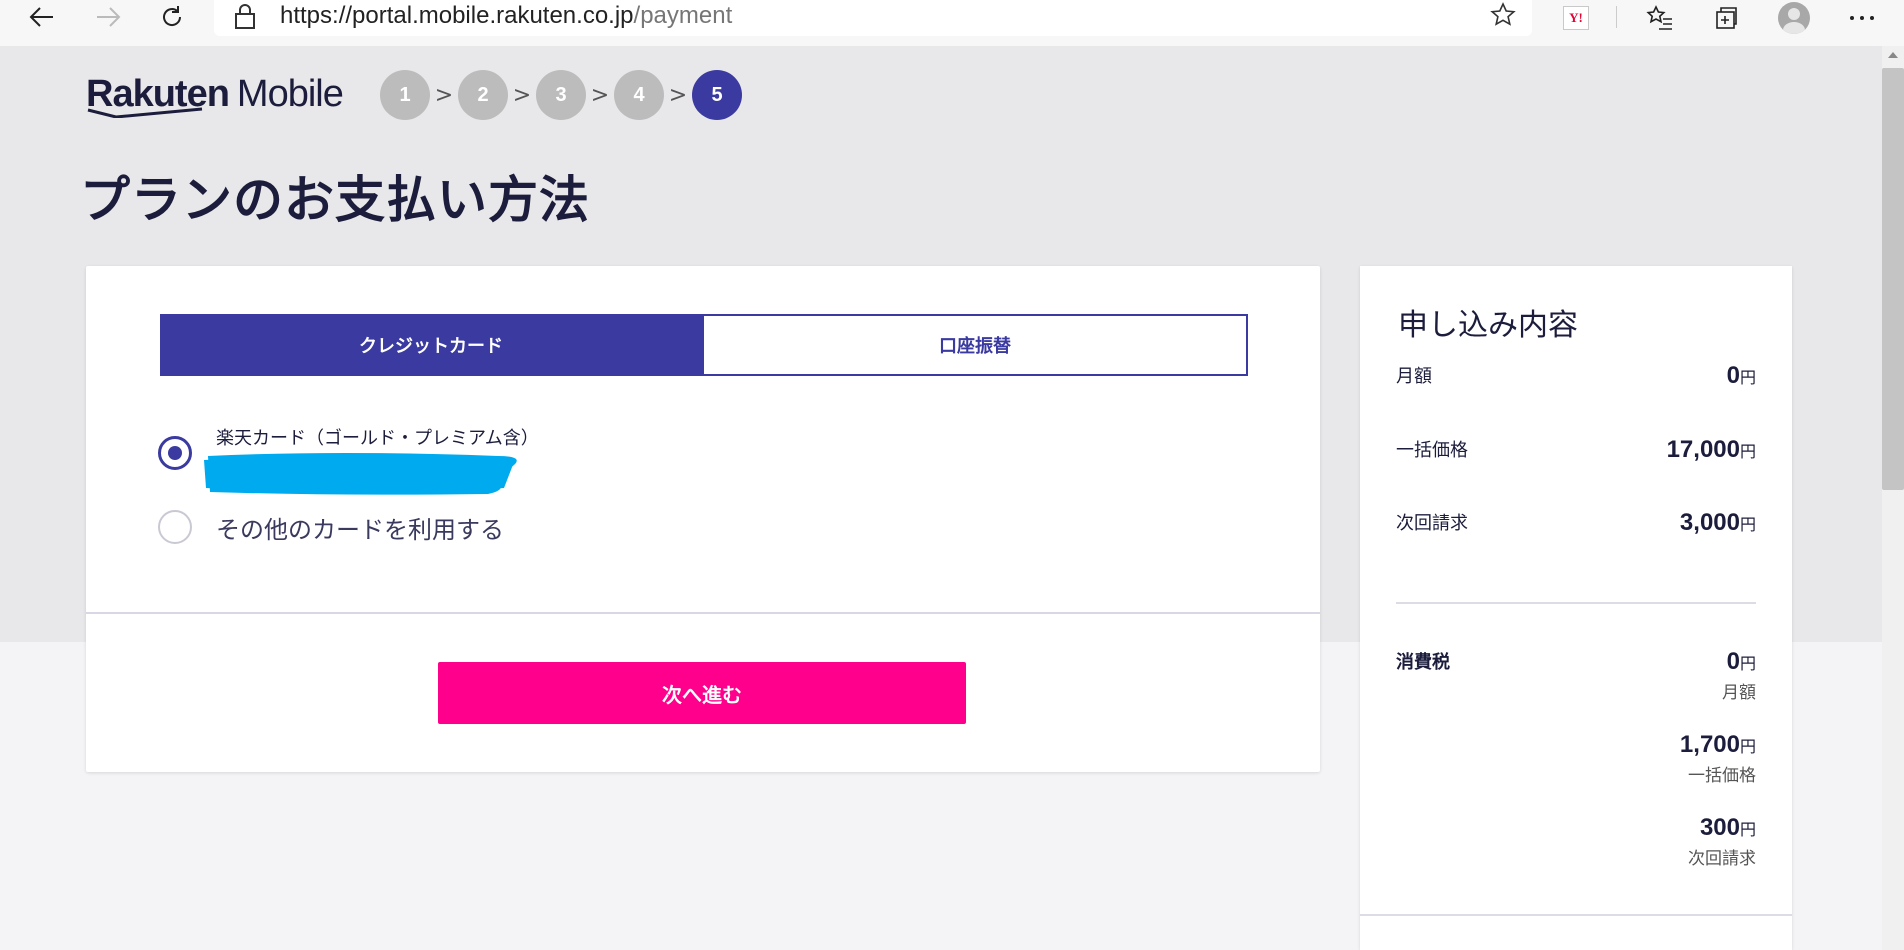  I want to click on tax-label: 消費税, so click(1423, 662).